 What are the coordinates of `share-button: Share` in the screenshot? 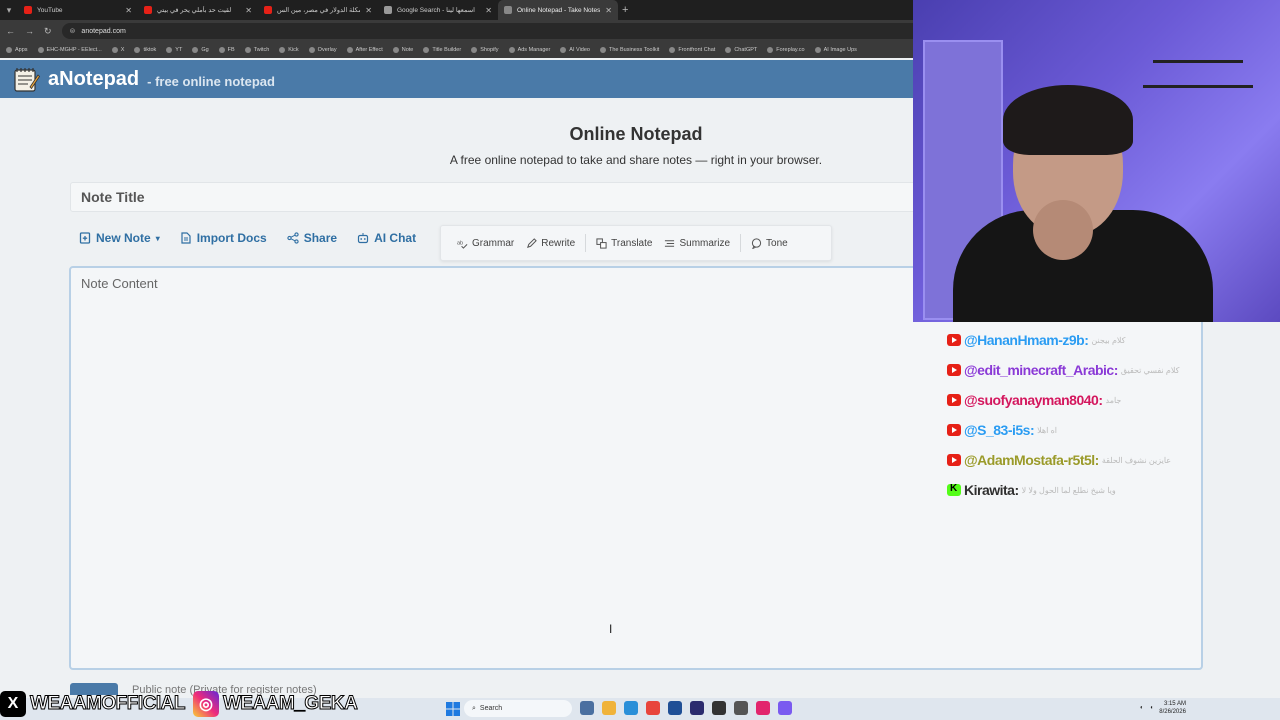 It's located at (312, 238).